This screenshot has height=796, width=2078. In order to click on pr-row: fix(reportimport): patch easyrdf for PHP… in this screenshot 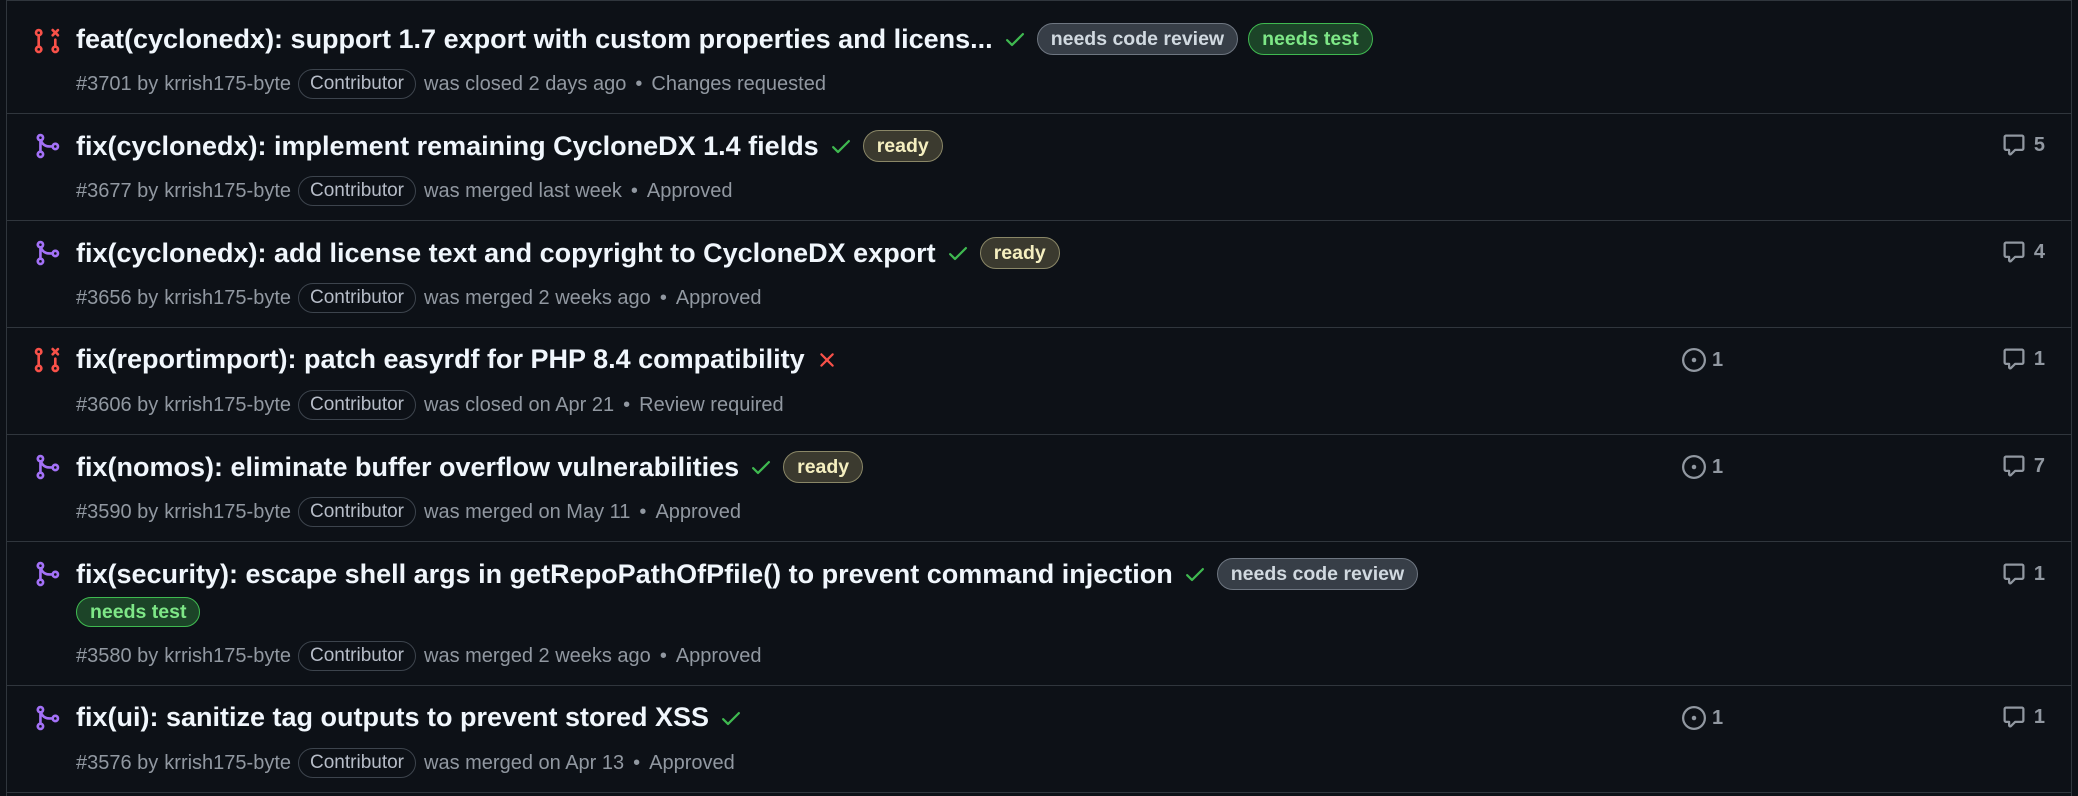, I will do `click(1039, 381)`.